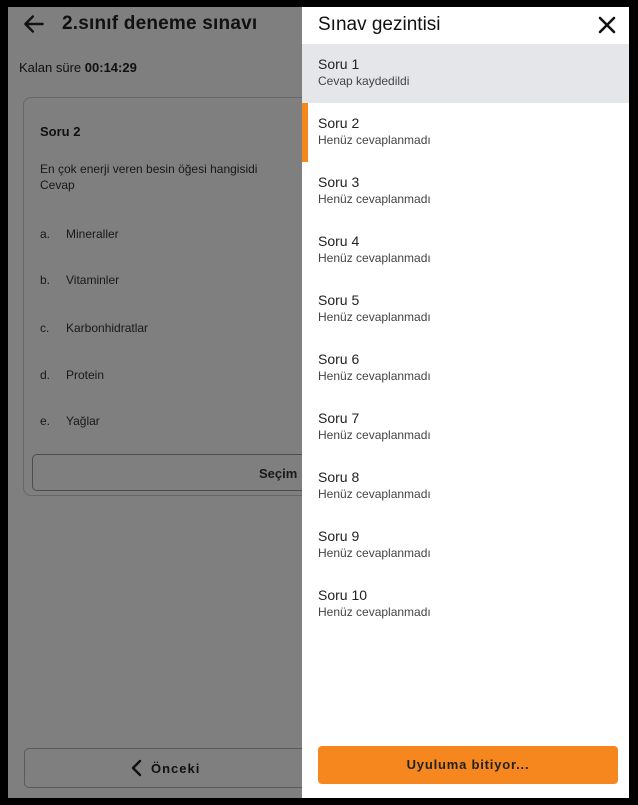  I want to click on question-nav-item-3: Soru 3 Henüz cevaplanmadı, so click(465, 191).